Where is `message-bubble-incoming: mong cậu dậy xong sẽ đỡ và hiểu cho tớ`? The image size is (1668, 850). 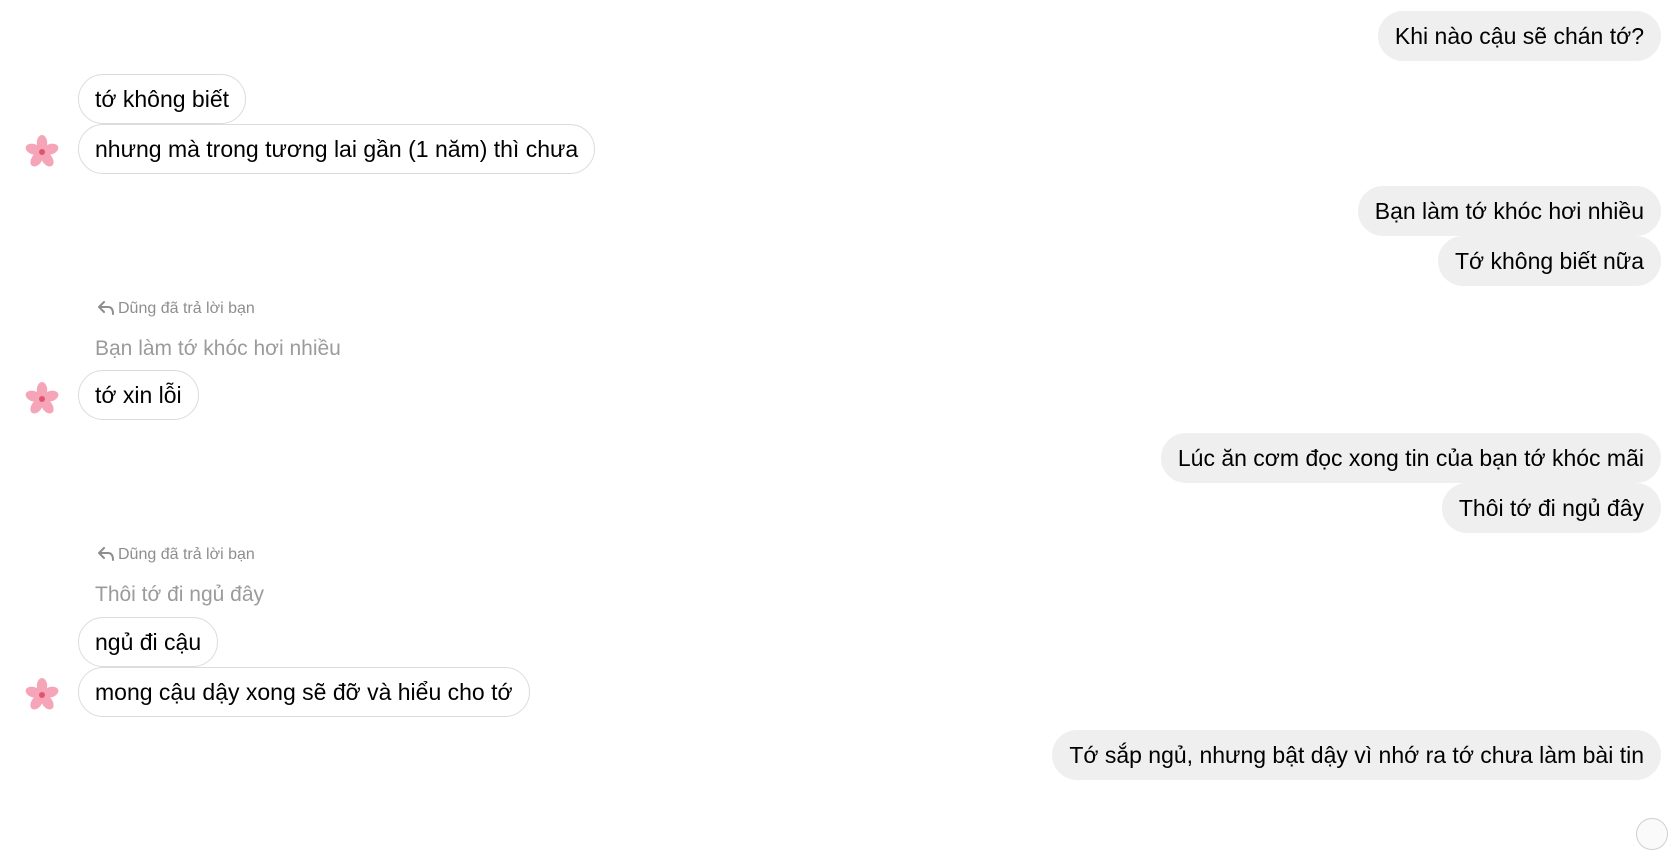 message-bubble-incoming: mong cậu dậy xong sẽ đỡ và hiểu cho tớ is located at coordinates (304, 692).